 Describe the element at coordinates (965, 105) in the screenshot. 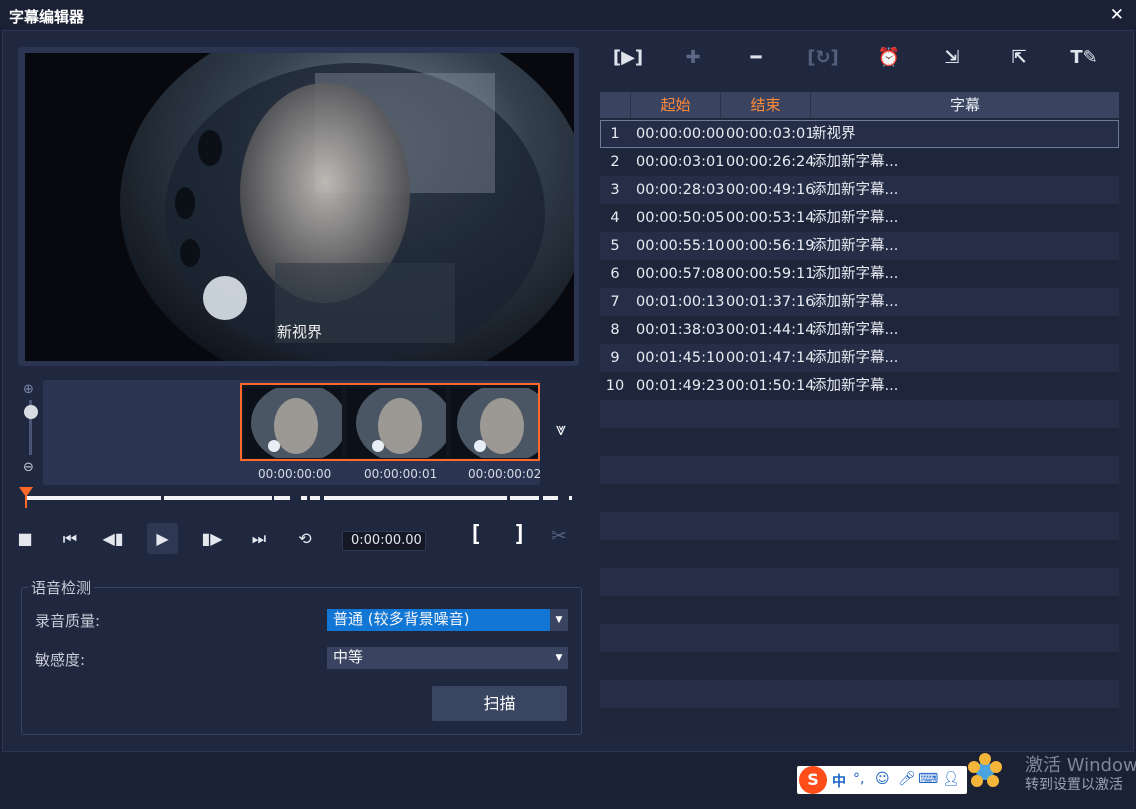

I see `header-subtitle: 字幕` at that location.